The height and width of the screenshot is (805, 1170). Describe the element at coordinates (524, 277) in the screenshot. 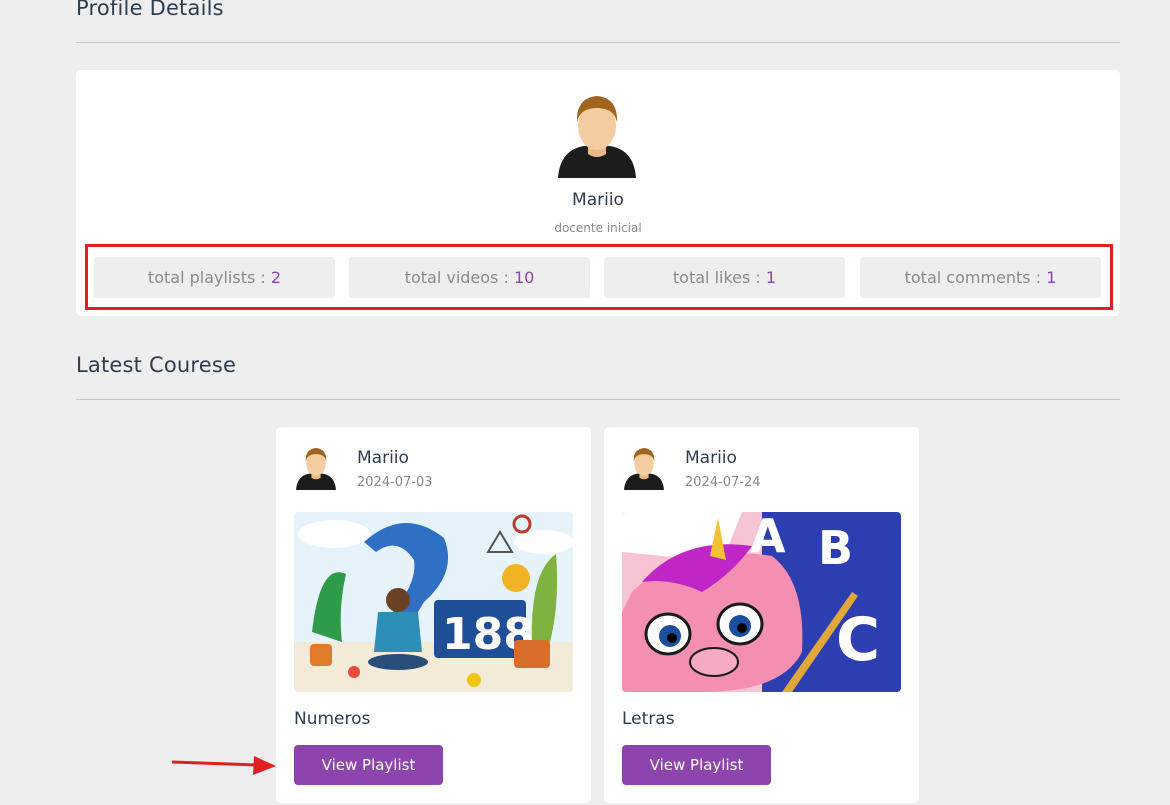

I see `stat-value: 10` at that location.